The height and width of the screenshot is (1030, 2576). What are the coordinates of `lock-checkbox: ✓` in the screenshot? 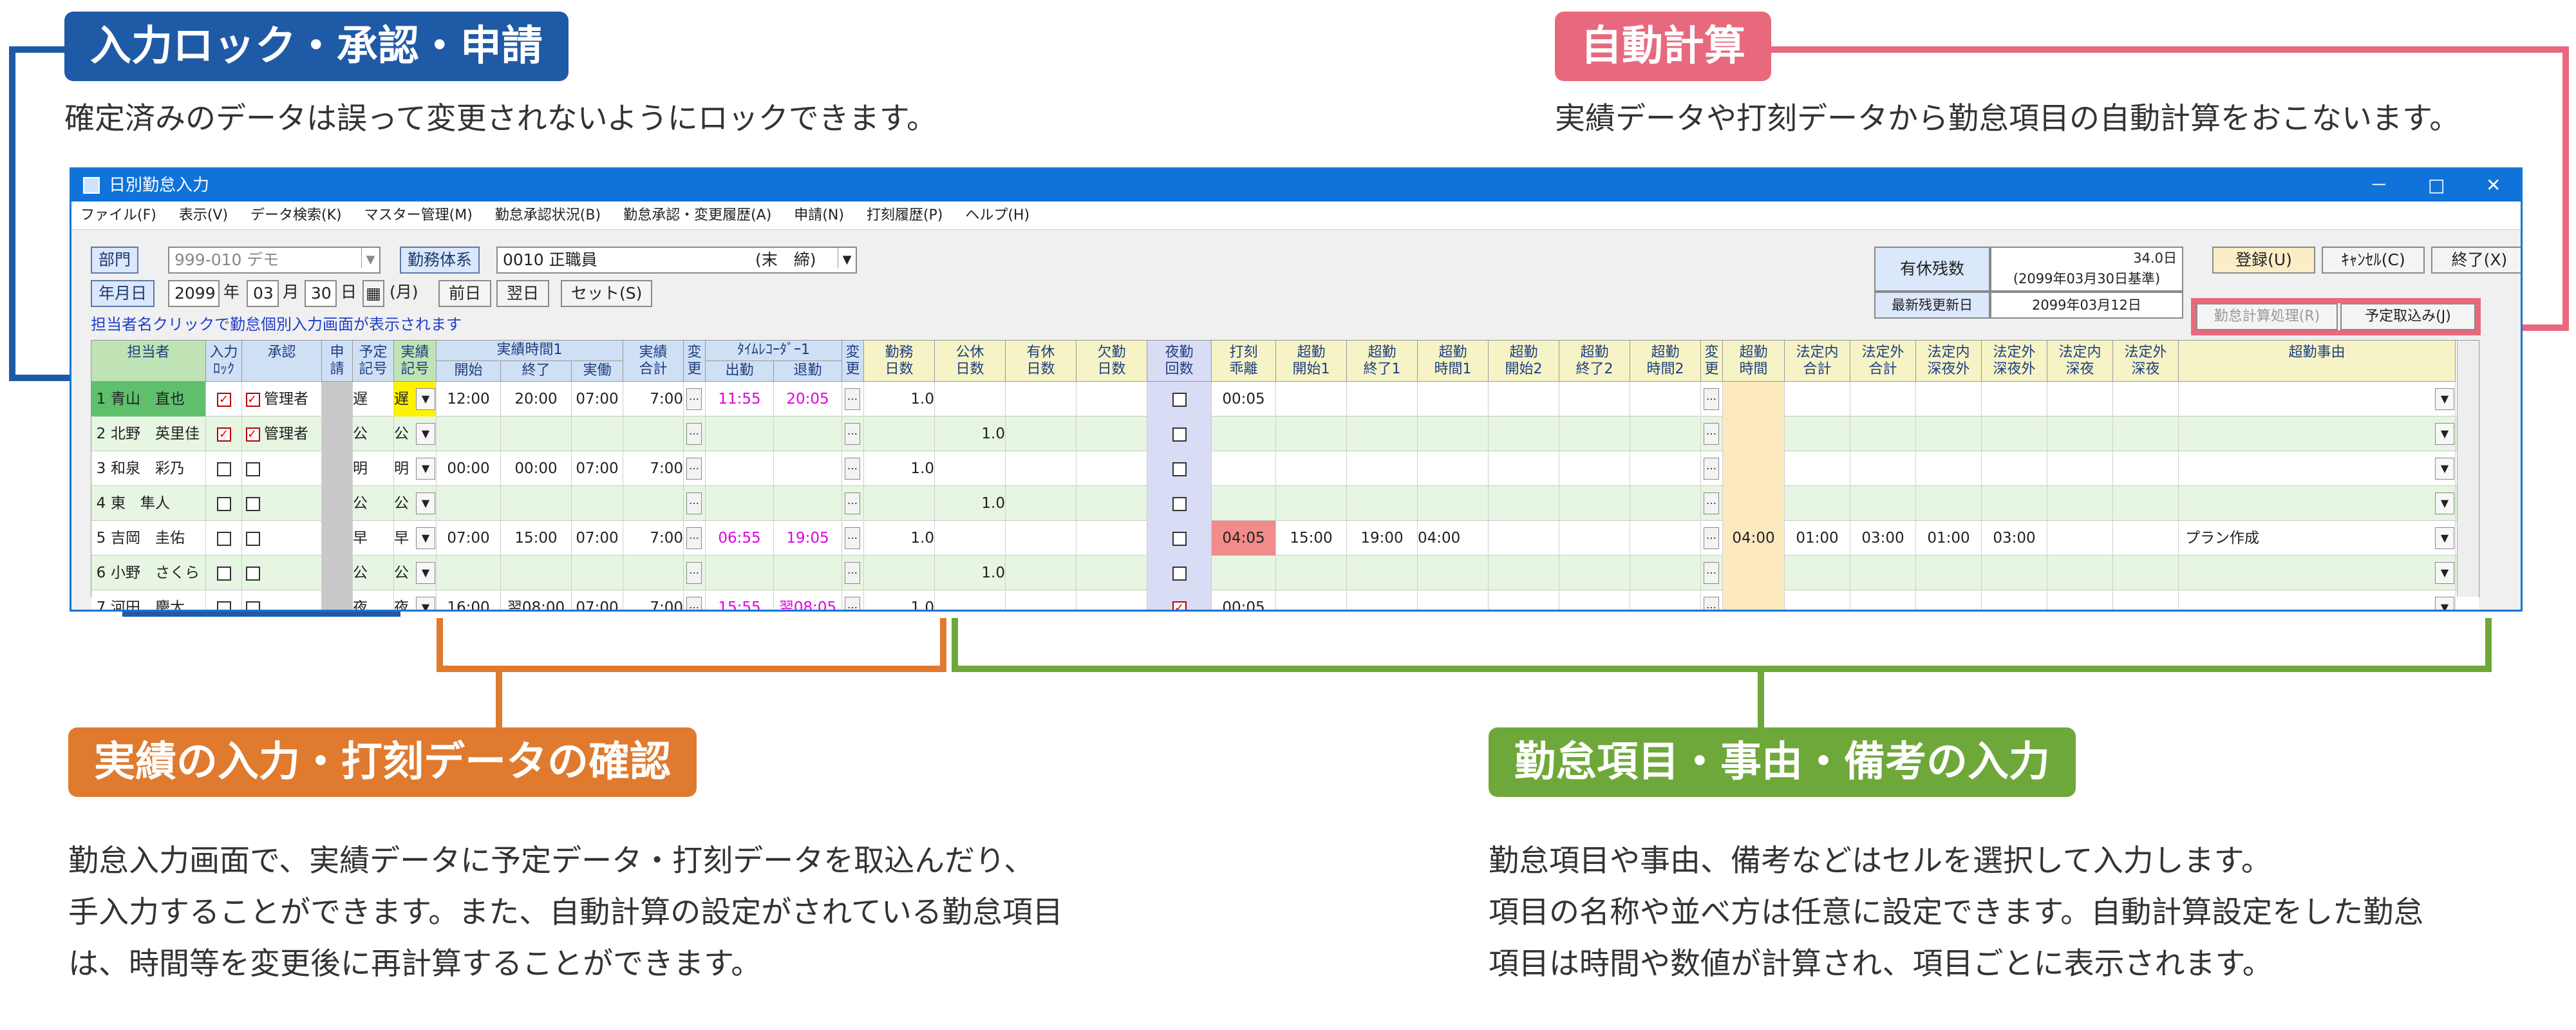 It's located at (223, 400).